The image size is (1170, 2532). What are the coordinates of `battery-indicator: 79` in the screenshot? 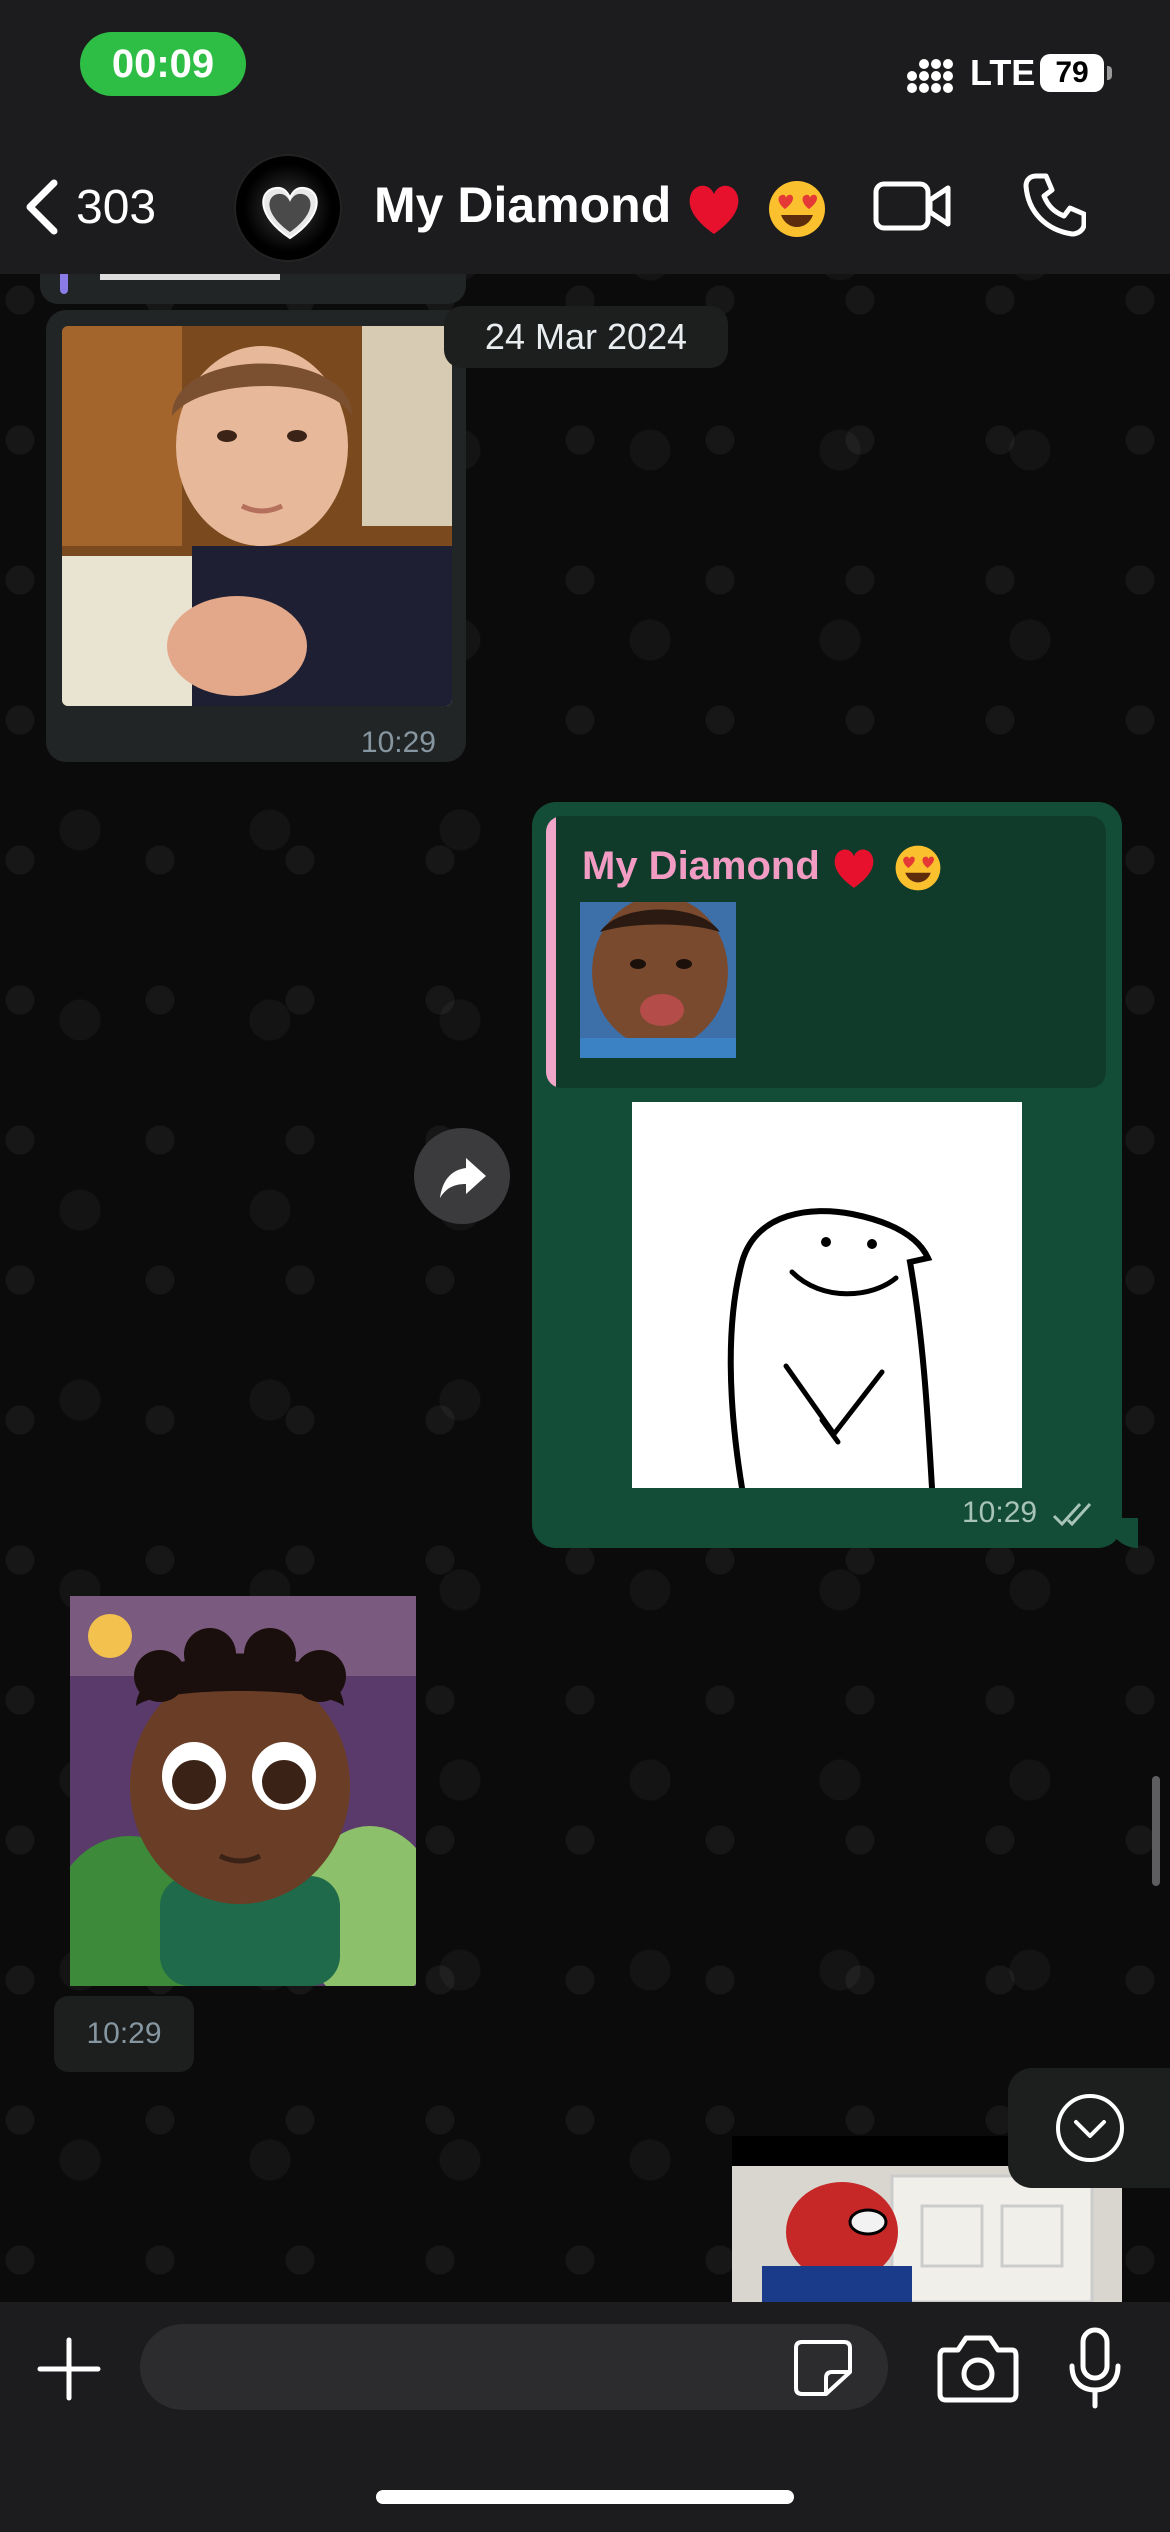 It's located at (1076, 73).